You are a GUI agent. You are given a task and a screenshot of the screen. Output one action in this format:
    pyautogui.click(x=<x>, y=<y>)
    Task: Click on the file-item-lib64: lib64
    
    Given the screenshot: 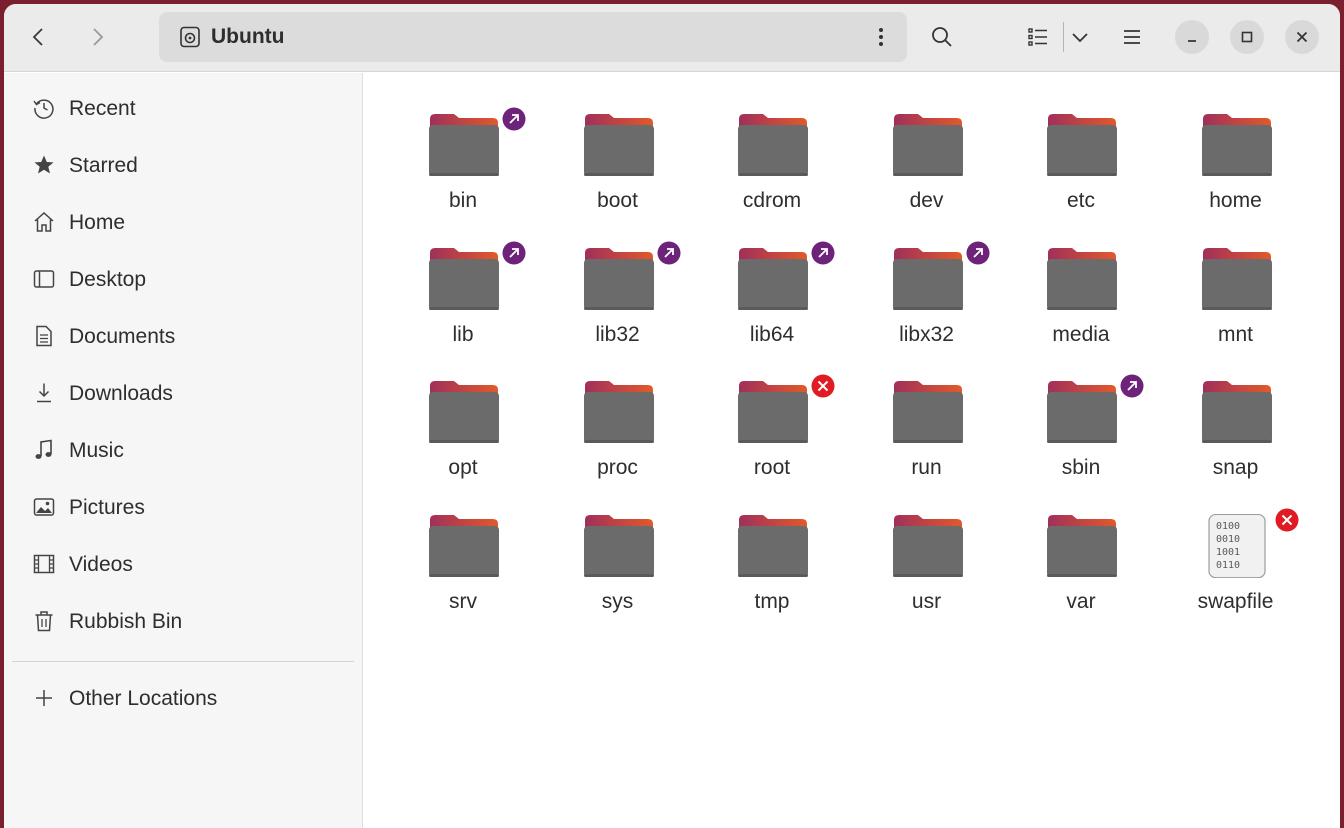 What is the action you would take?
    pyautogui.click(x=772, y=303)
    